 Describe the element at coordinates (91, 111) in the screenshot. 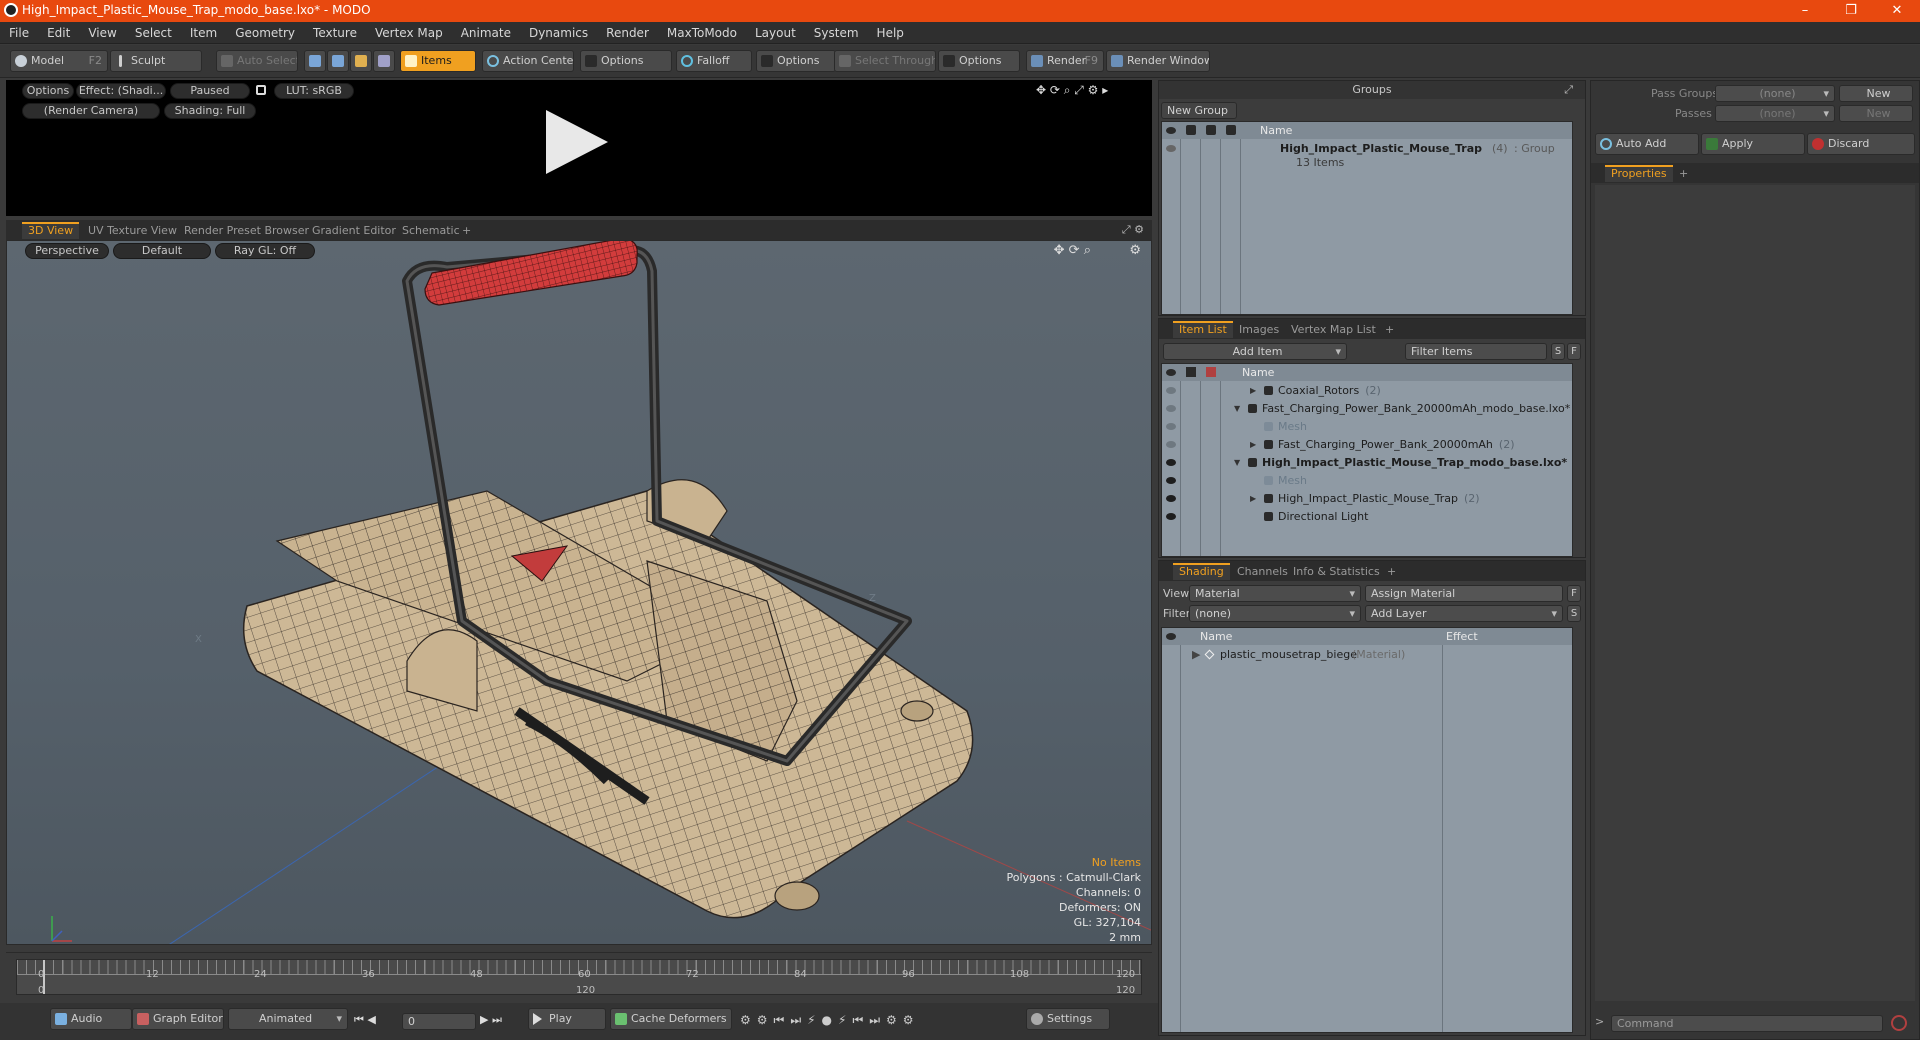

I see `render-camera-dropdown: (Render Camera)` at that location.